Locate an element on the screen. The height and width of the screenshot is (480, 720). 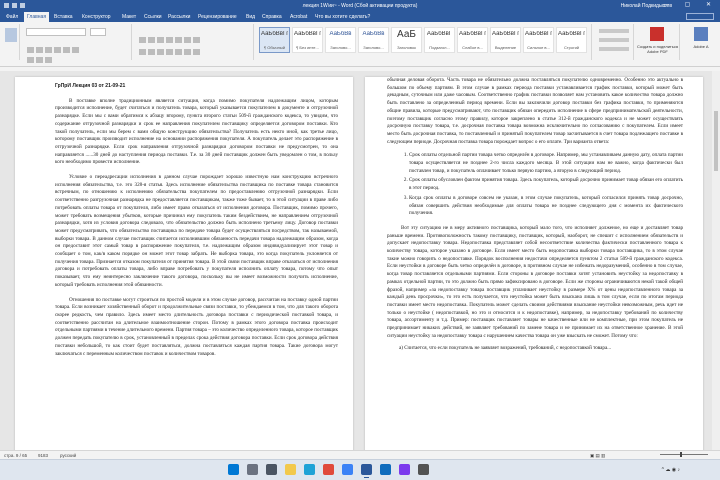
tab-design: Конструктор is located at coordinates (96, 17).